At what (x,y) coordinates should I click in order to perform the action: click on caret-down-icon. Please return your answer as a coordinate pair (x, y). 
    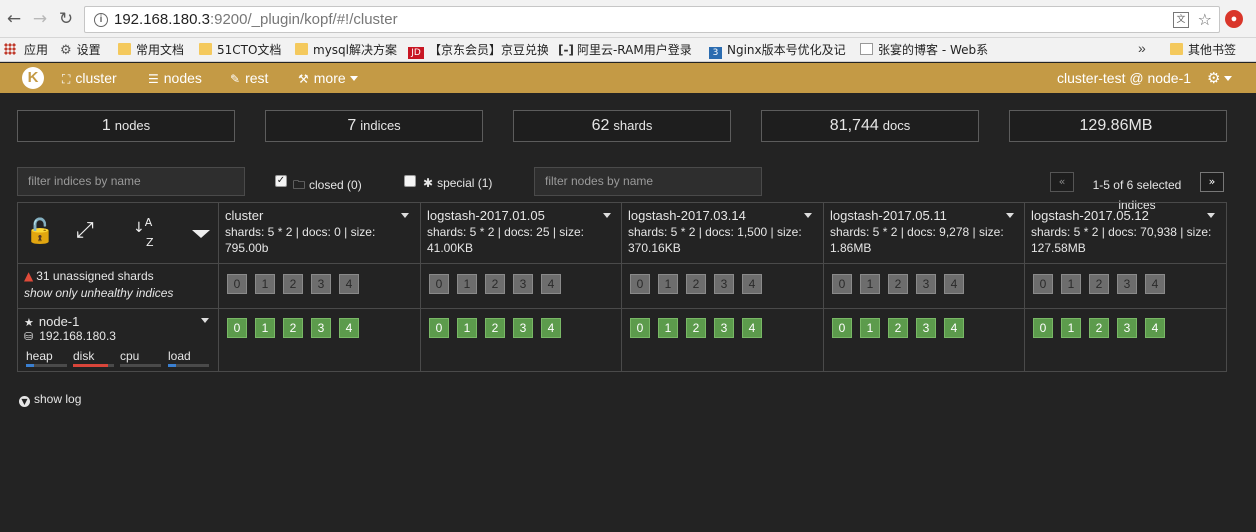
    Looking at the image, I should click on (201, 234).